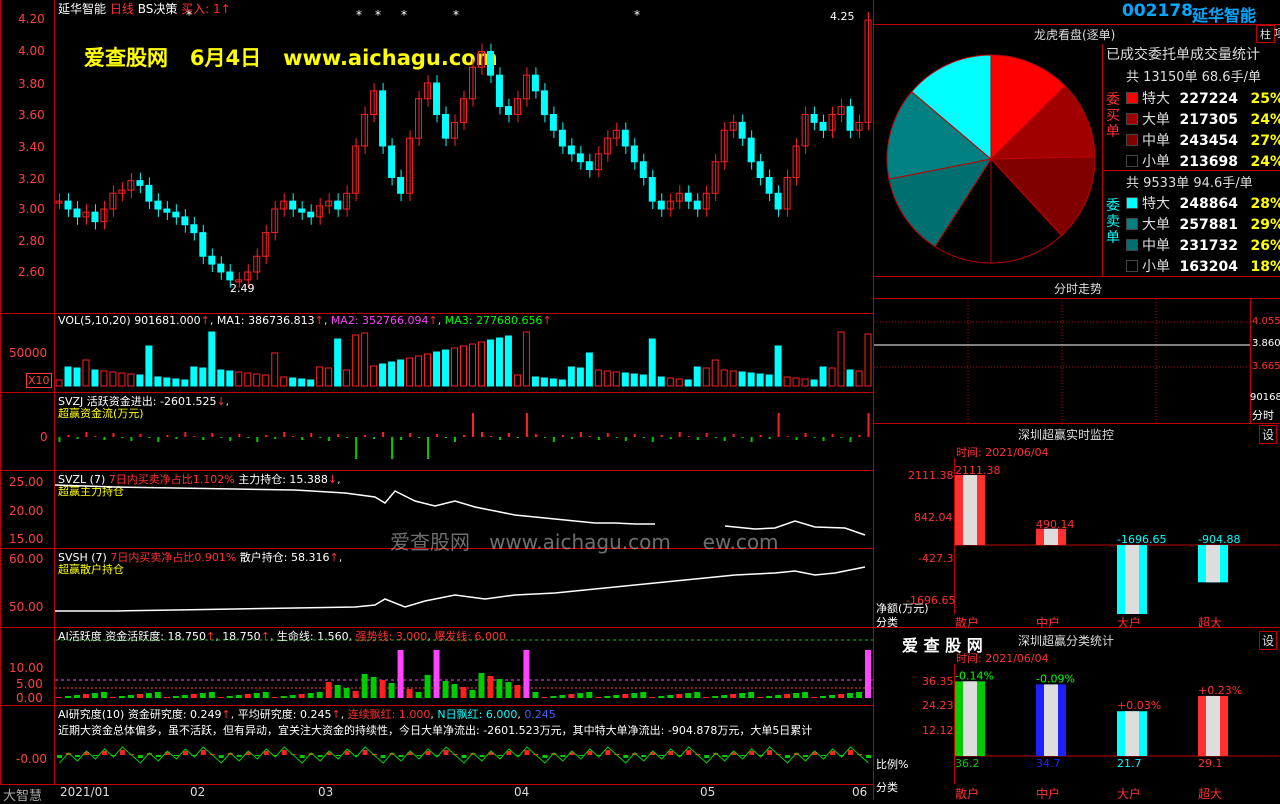  I want to click on order-volume: 231732, so click(1208, 246).